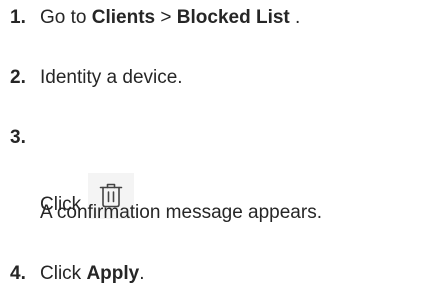 This screenshot has width=447, height=289. What do you see at coordinates (63, 273) in the screenshot?
I see `step-text-prefix: Click` at bounding box center [63, 273].